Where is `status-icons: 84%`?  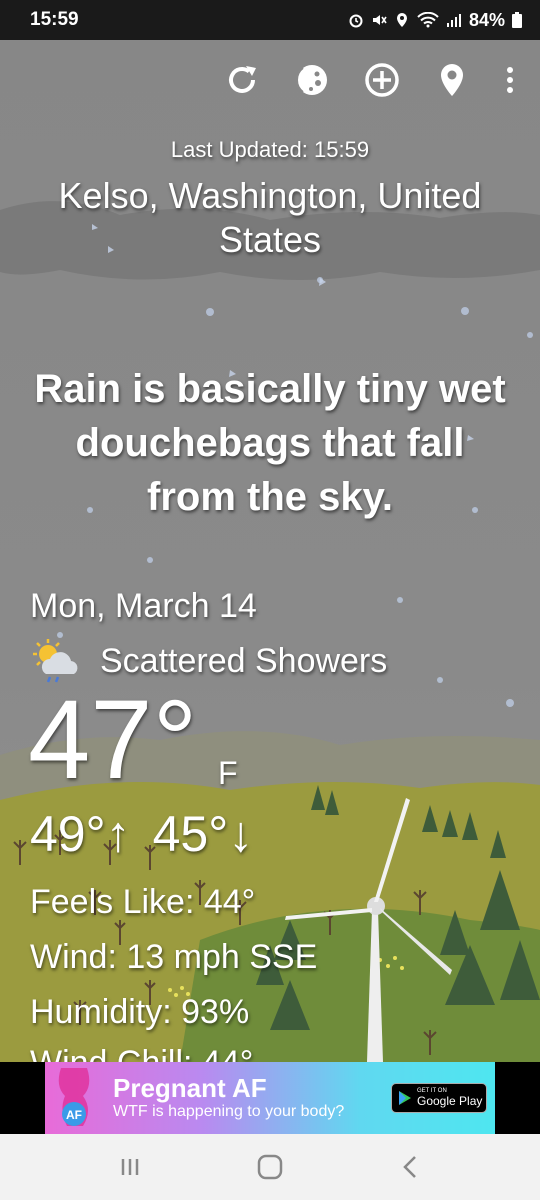
status-icons: 84% is located at coordinates (435, 20).